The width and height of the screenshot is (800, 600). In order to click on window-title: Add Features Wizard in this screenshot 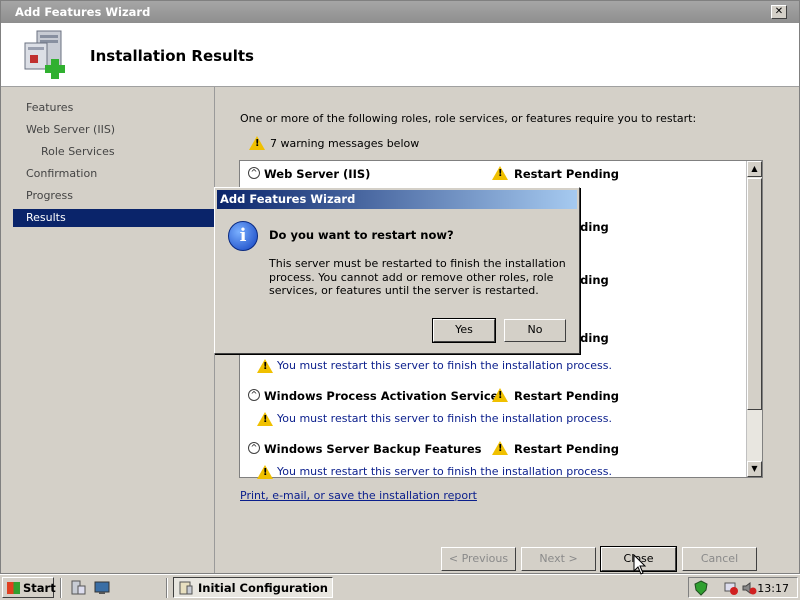, I will do `click(400, 12)`.